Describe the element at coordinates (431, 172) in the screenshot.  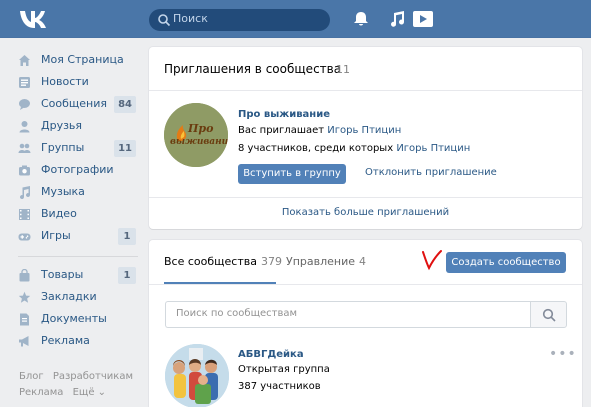
I see `decline-invitation-link: Отклонить приглашение` at that location.